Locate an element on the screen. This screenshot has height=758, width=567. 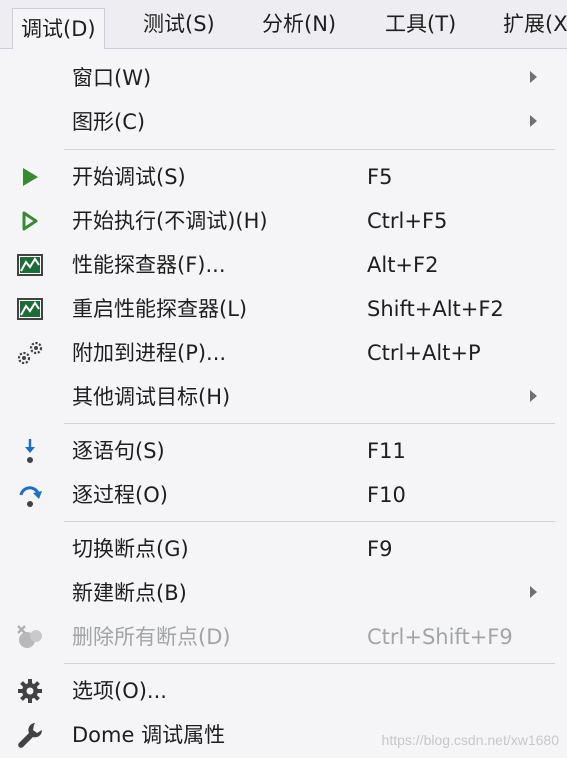
menu-item-step-into: 逐语句(S) F11 is located at coordinates (283, 451).